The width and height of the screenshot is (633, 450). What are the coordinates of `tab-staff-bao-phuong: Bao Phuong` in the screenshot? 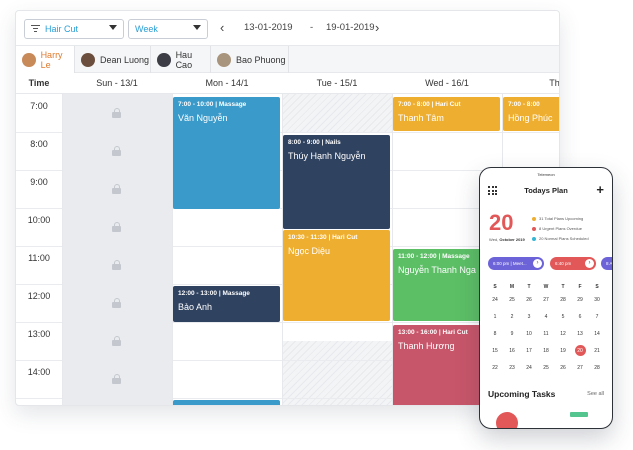 It's located at (250, 59).